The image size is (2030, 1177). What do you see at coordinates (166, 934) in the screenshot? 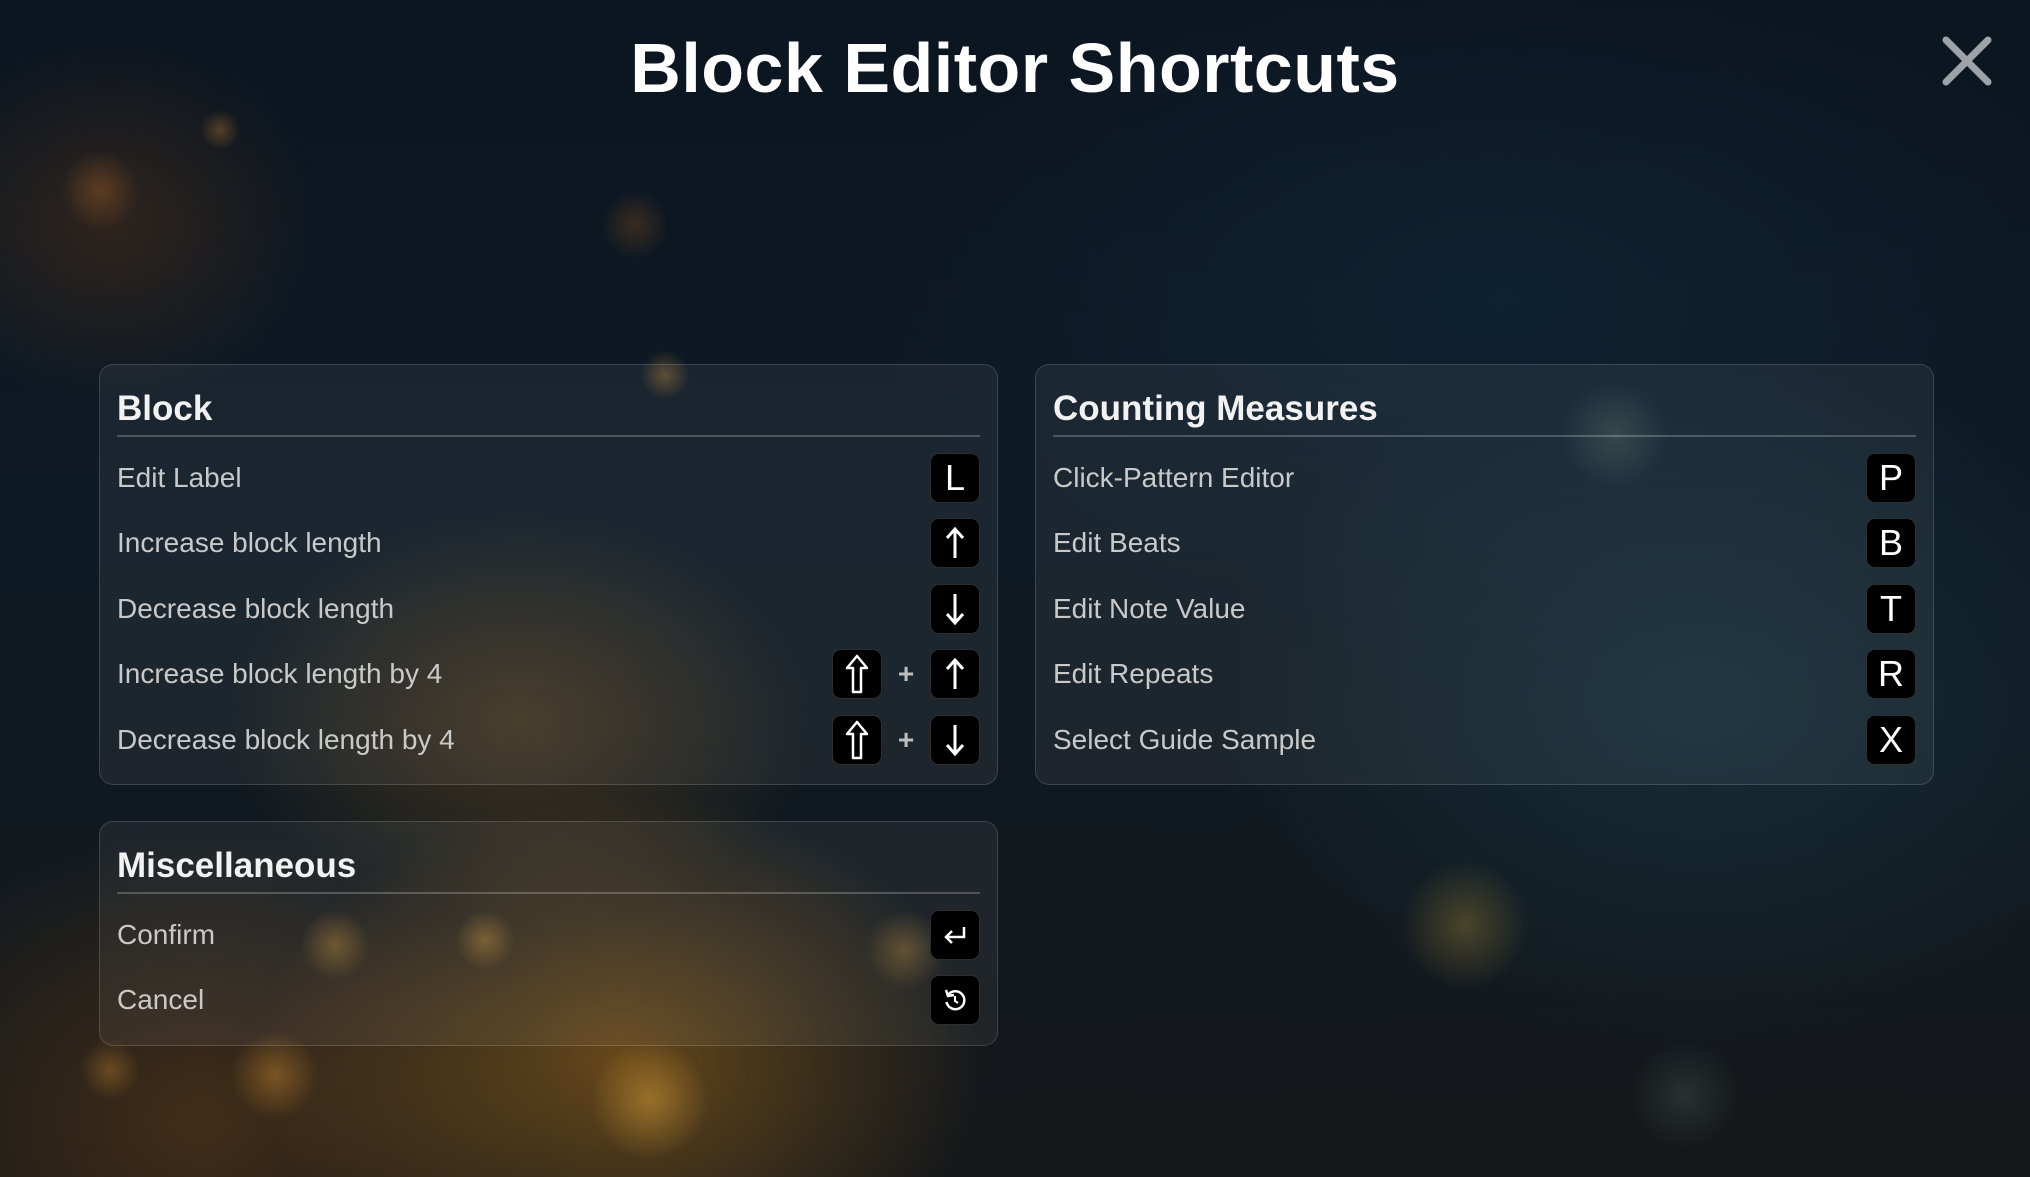
I see `shortcut-label: Confirm` at bounding box center [166, 934].